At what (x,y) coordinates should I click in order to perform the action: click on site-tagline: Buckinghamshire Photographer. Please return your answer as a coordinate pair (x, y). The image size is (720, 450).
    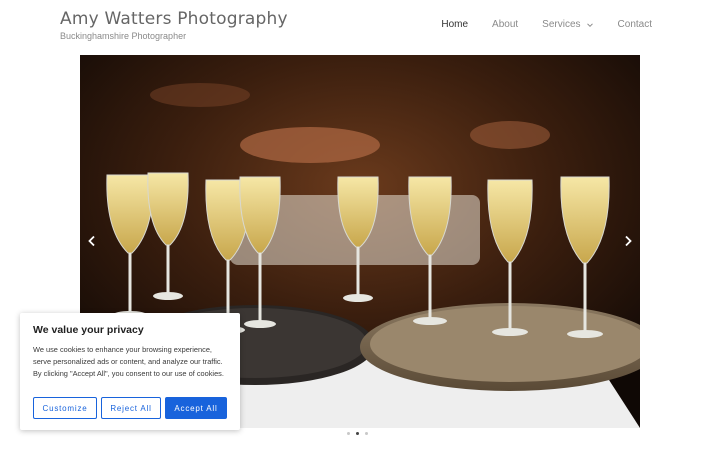
    Looking at the image, I should click on (123, 36).